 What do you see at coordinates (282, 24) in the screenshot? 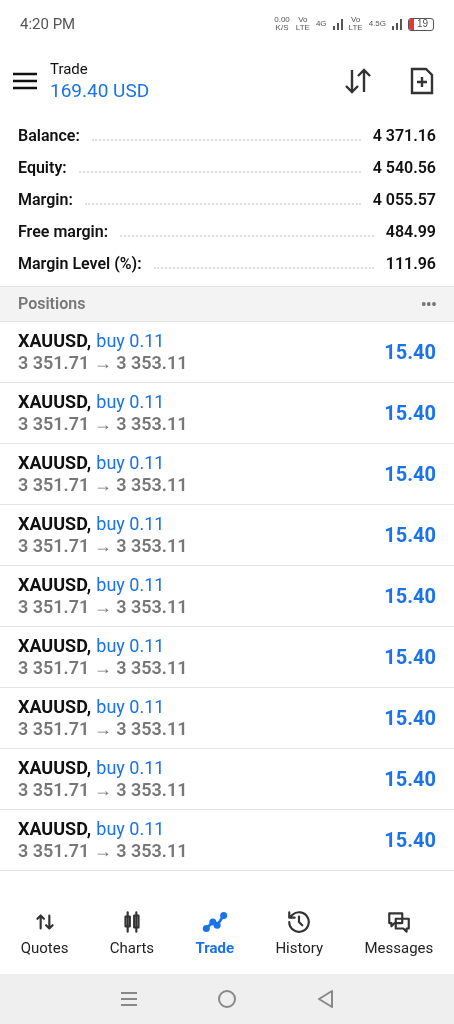
I see `network-speed: 0.00 K/S` at bounding box center [282, 24].